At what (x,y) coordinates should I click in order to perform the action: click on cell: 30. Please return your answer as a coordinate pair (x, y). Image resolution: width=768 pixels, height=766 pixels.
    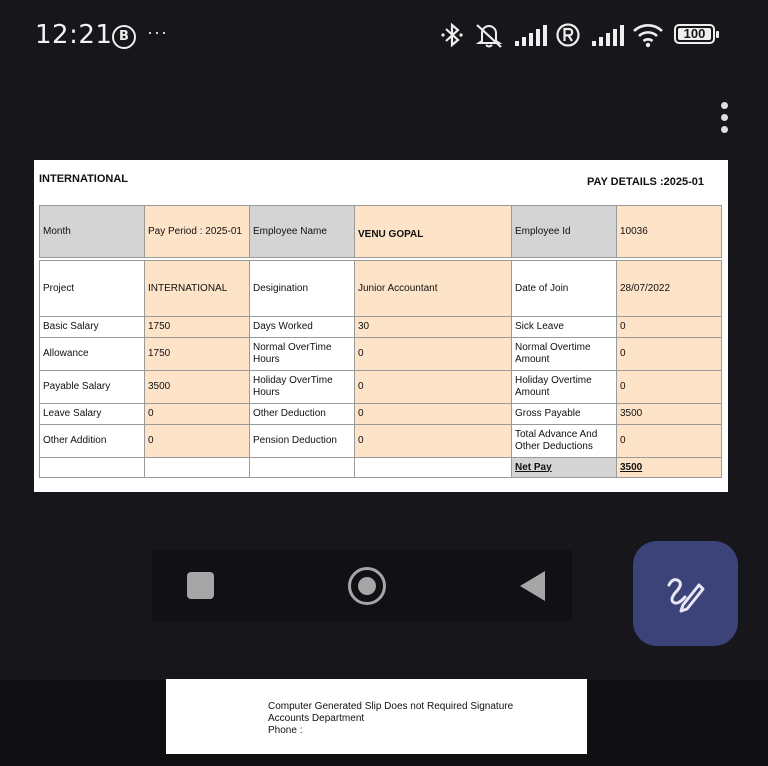
    Looking at the image, I should click on (433, 327).